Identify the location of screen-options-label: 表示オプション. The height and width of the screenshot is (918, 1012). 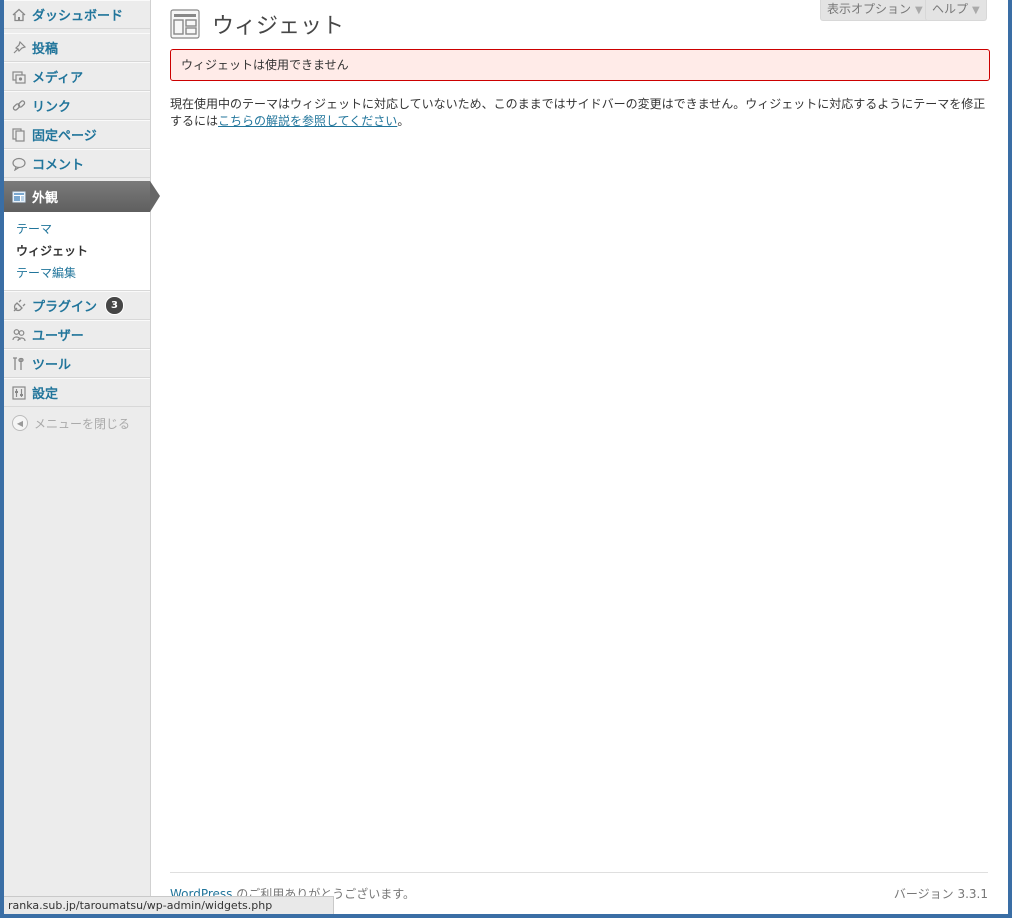
(869, 9).